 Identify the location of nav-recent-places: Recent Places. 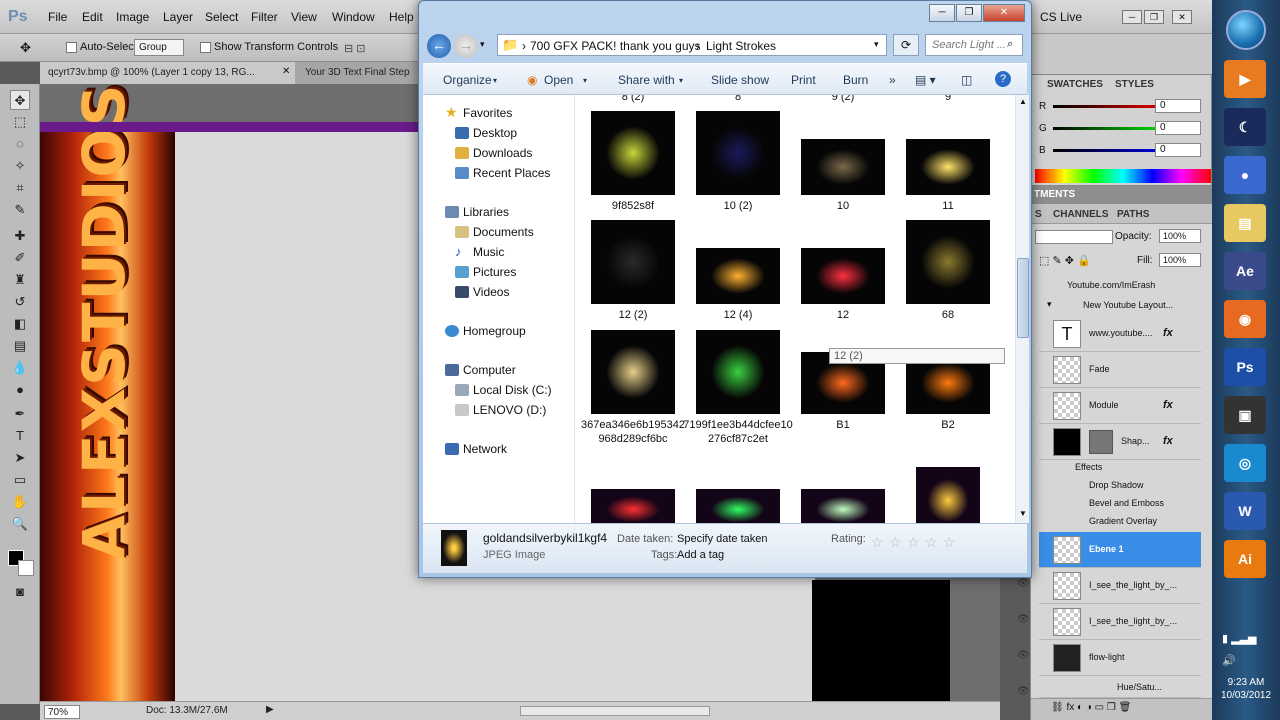
(502, 173).